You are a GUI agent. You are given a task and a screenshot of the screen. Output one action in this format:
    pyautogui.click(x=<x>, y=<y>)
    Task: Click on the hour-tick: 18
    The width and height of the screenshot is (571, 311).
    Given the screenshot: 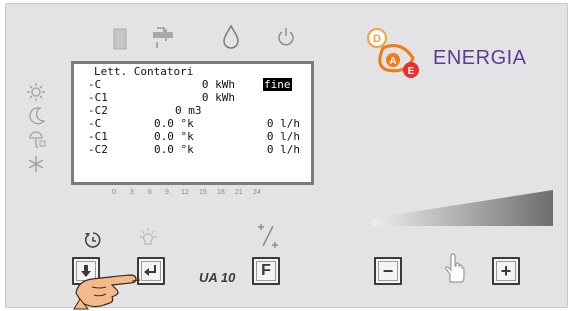 What is the action you would take?
    pyautogui.click(x=221, y=192)
    